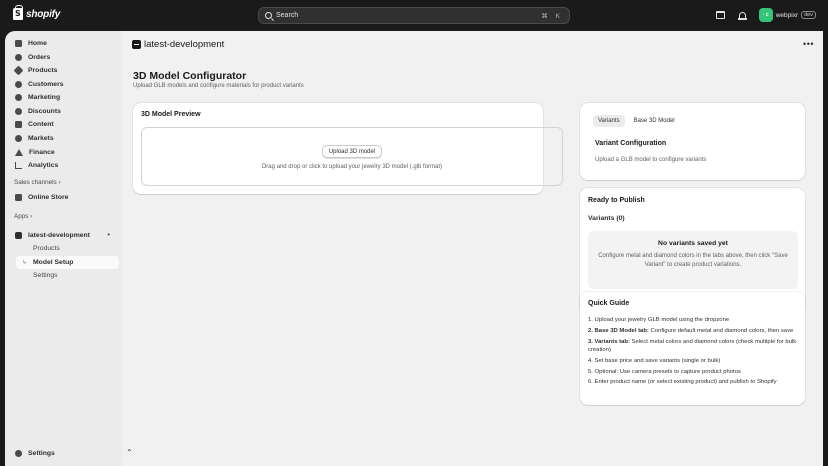 The width and height of the screenshot is (828, 466). I want to click on top-bar: shopify Search ⌘ K · c webpixr dev, so click(414, 15).